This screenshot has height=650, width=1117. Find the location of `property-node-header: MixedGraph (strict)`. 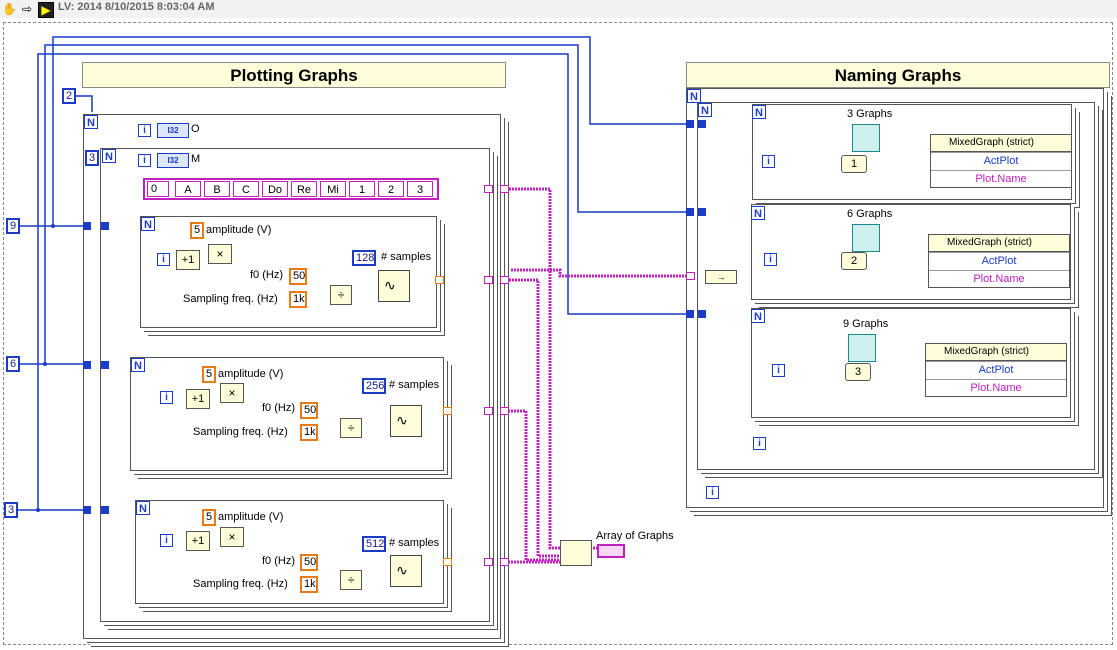

property-node-header: MixedGraph (strict) is located at coordinates (999, 243).